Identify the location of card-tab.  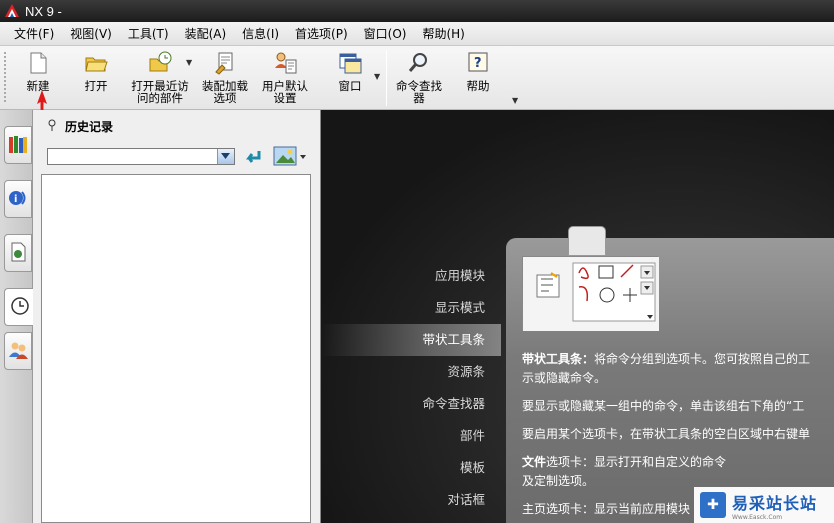
(587, 241).